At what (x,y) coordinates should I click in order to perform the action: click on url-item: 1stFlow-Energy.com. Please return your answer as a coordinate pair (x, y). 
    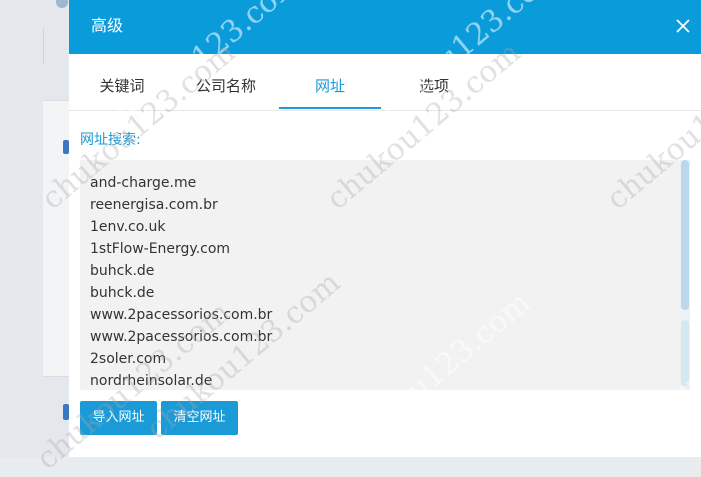
    Looking at the image, I should click on (181, 249).